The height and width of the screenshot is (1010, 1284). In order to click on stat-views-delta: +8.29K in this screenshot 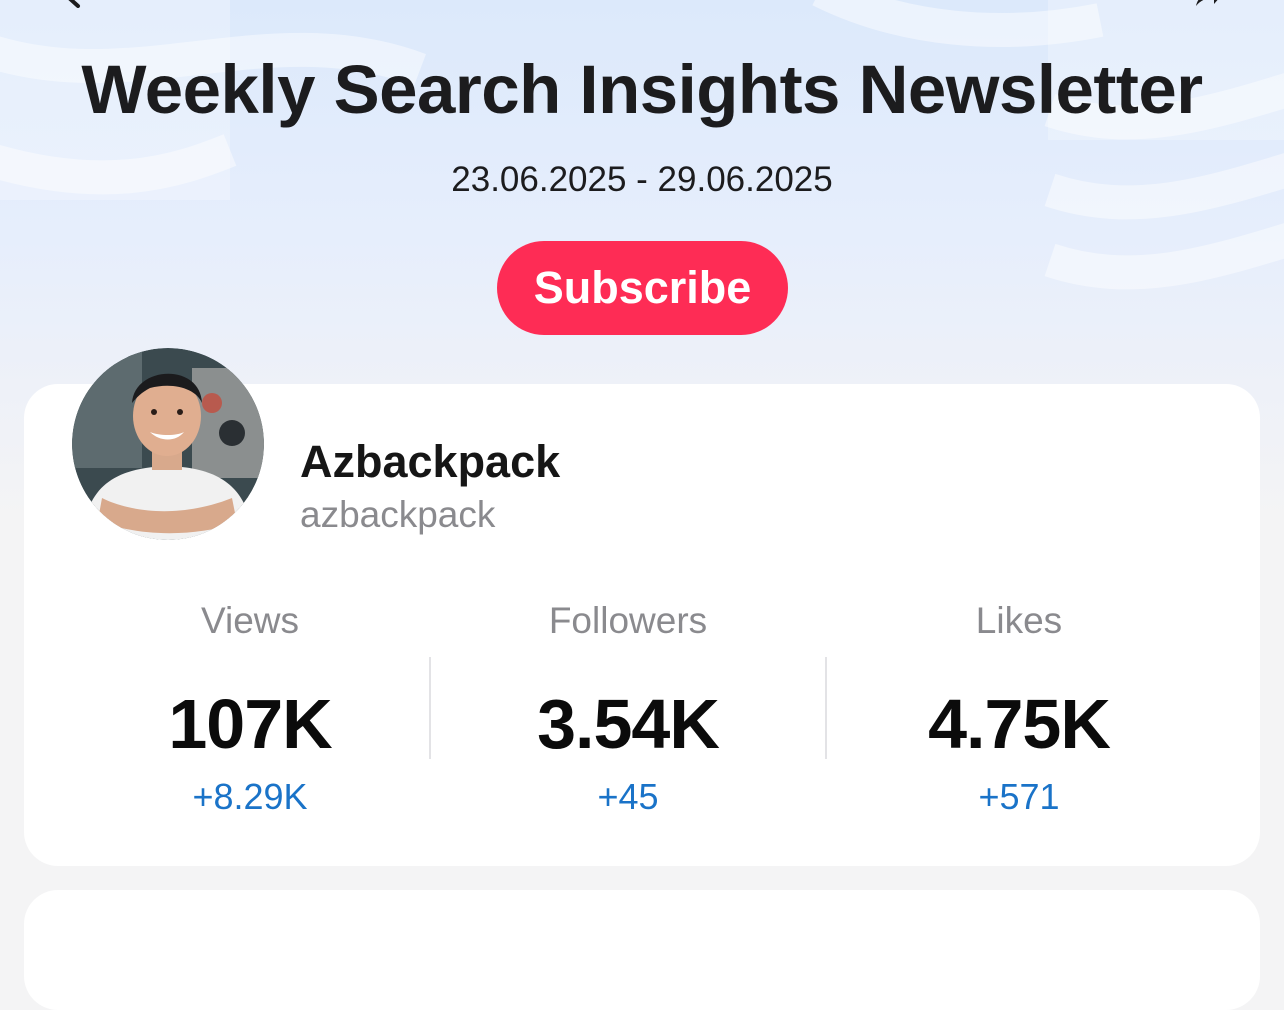, I will do `click(250, 796)`.